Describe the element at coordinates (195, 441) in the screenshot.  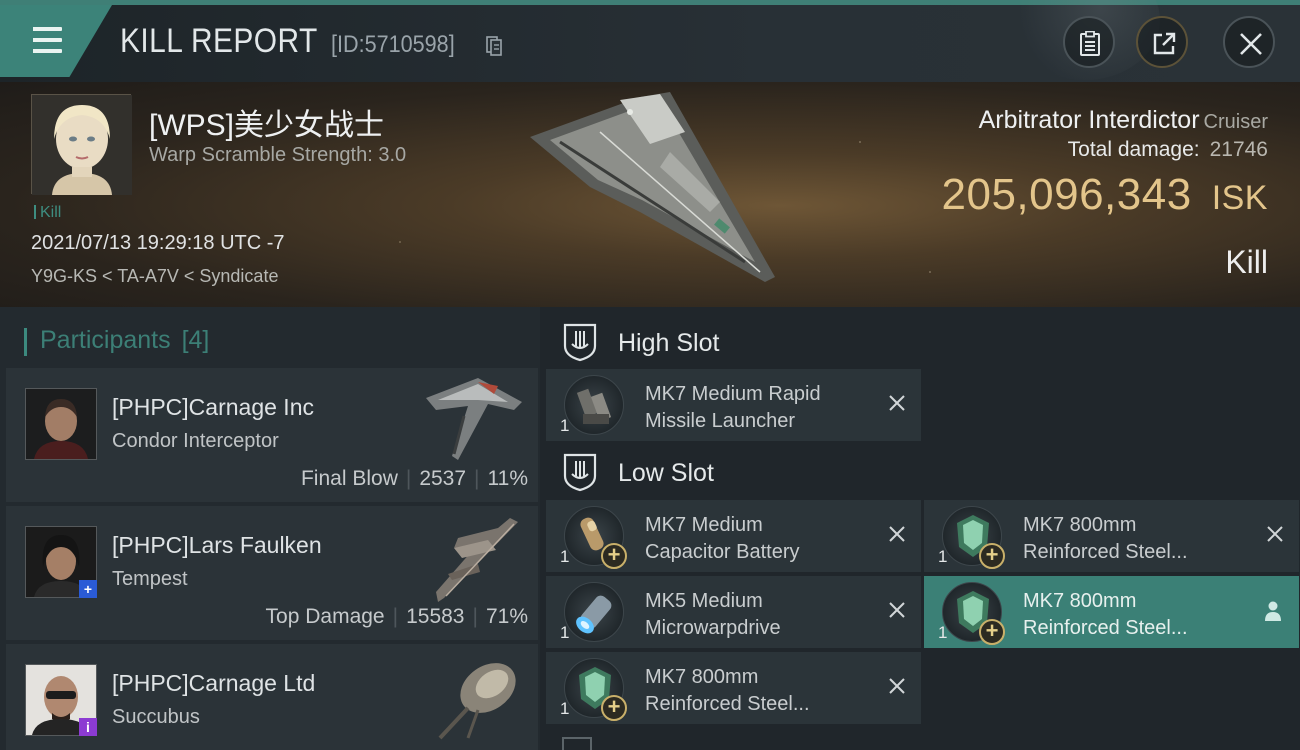
I see `participant-ship: Condor Interceptor` at that location.